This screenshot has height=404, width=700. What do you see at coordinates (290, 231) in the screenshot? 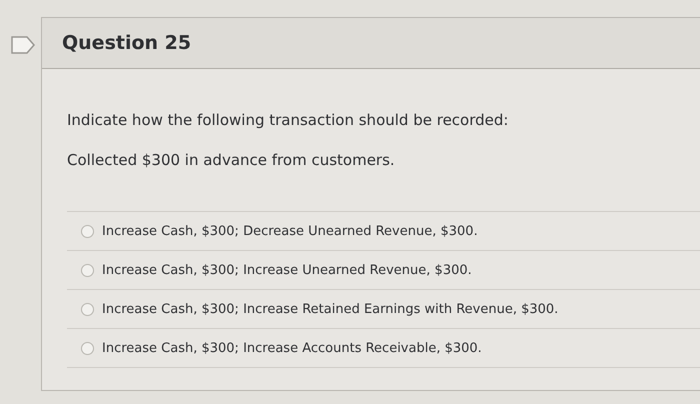
I see `answer-option: Increase Cash, $300; Decrease Unearned Revenue, $300.` at bounding box center [290, 231].